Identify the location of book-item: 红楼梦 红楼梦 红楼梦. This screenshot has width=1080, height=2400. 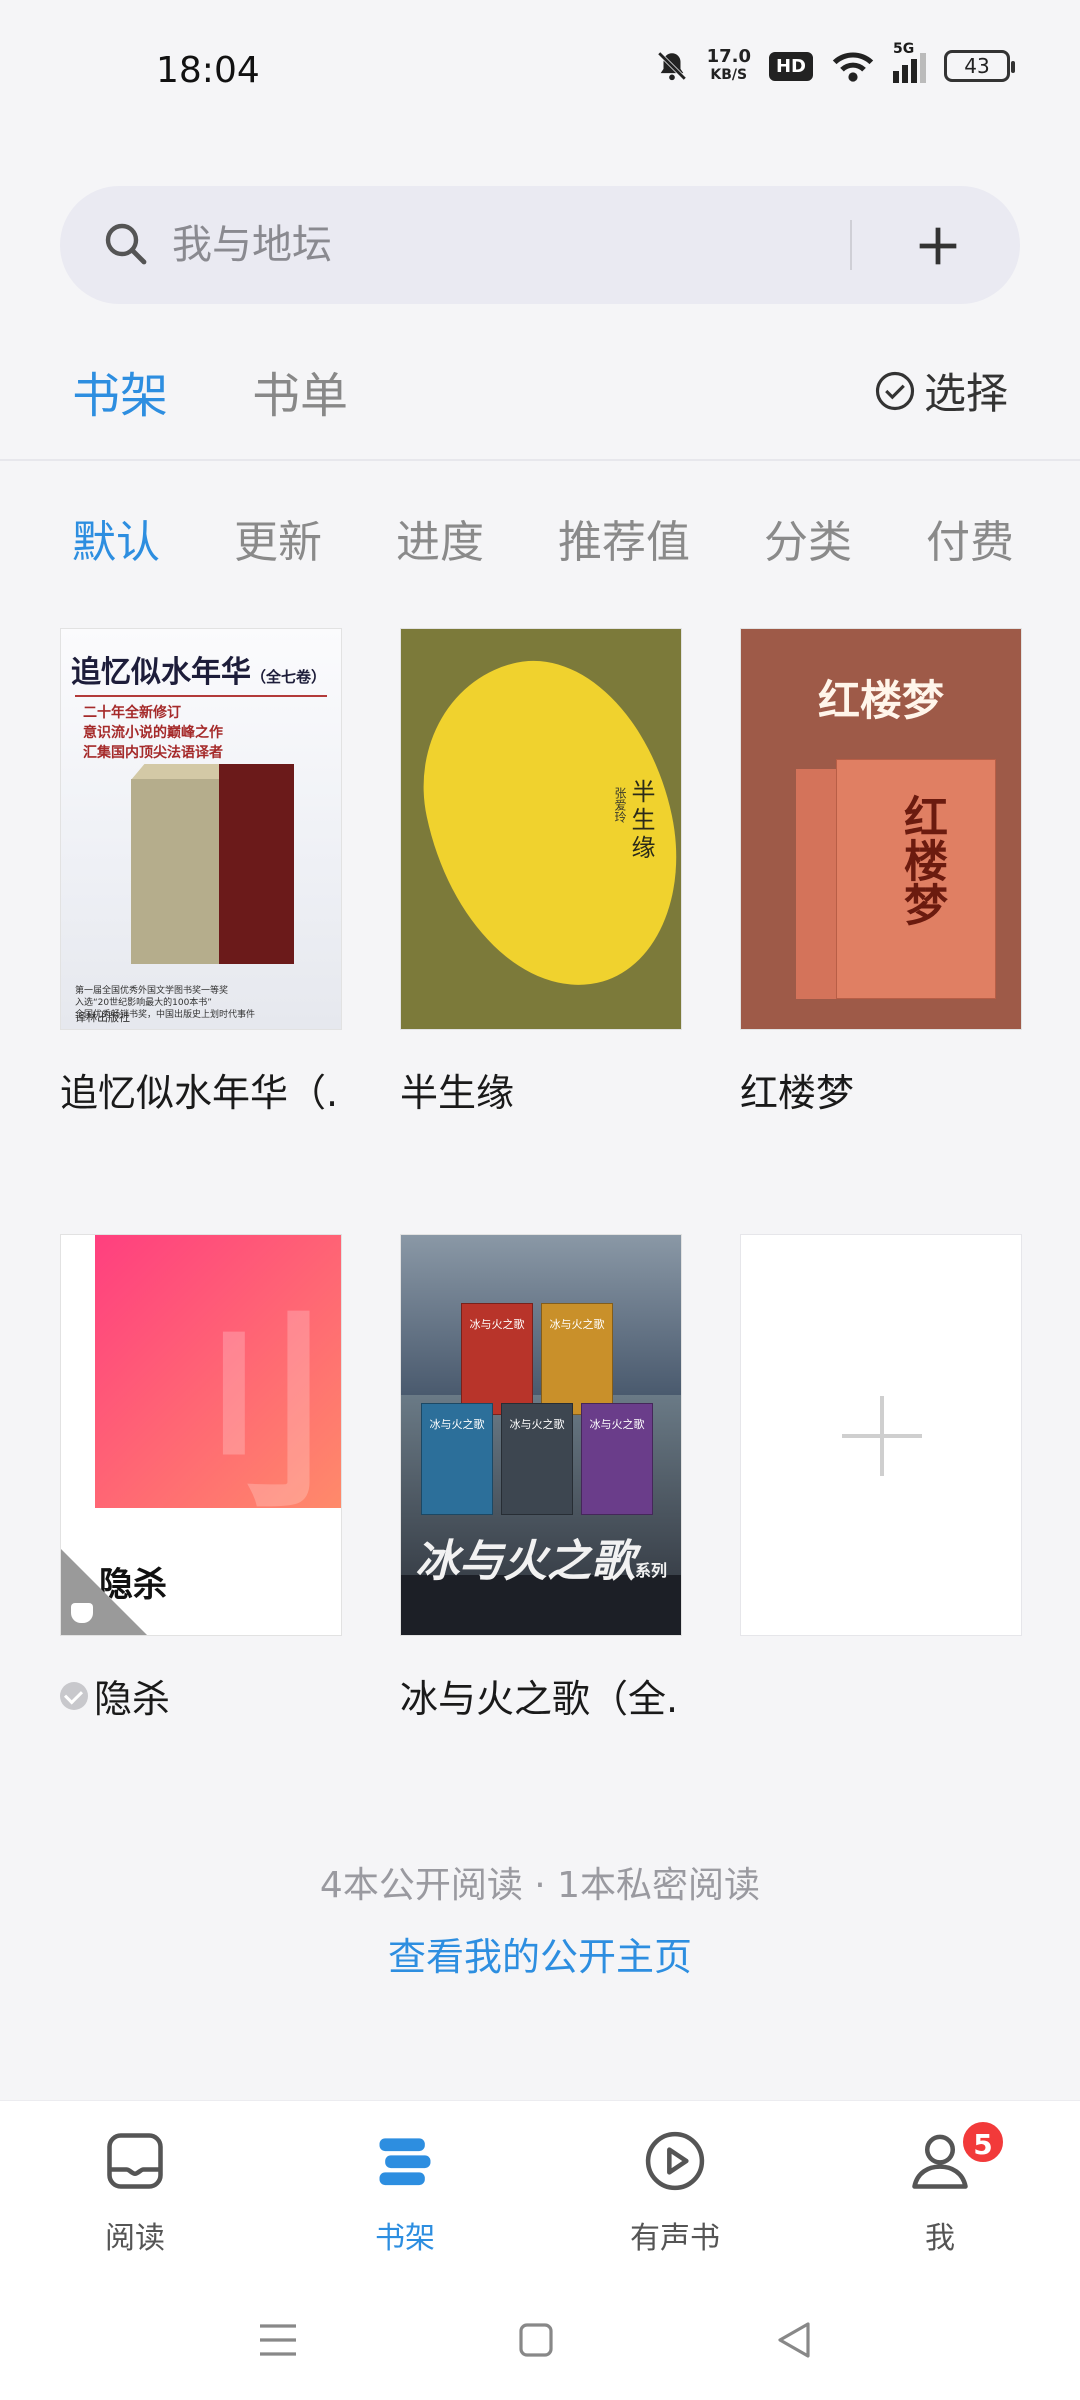
(881, 872).